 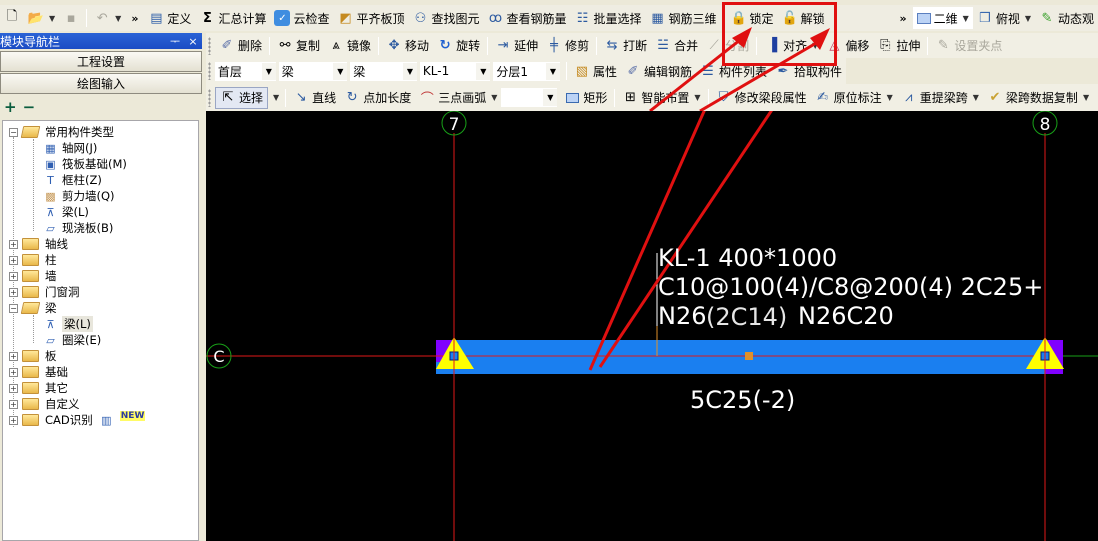 What do you see at coordinates (62, 404) in the screenshot?
I see `tree-label: 自定义` at bounding box center [62, 404].